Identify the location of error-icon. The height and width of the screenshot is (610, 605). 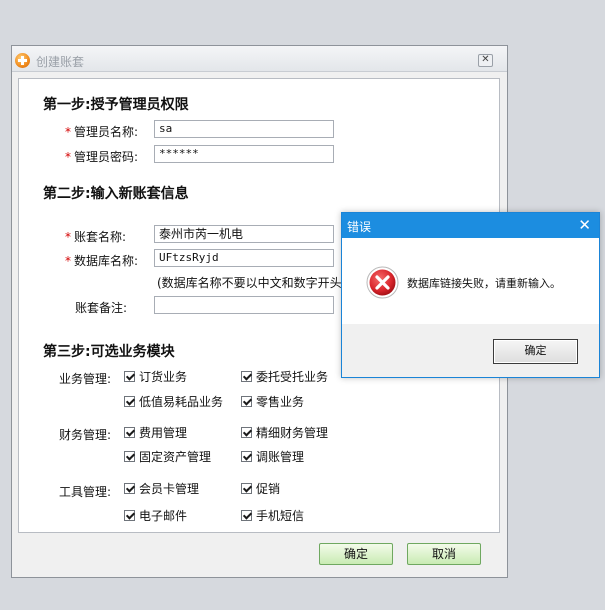
(382, 282).